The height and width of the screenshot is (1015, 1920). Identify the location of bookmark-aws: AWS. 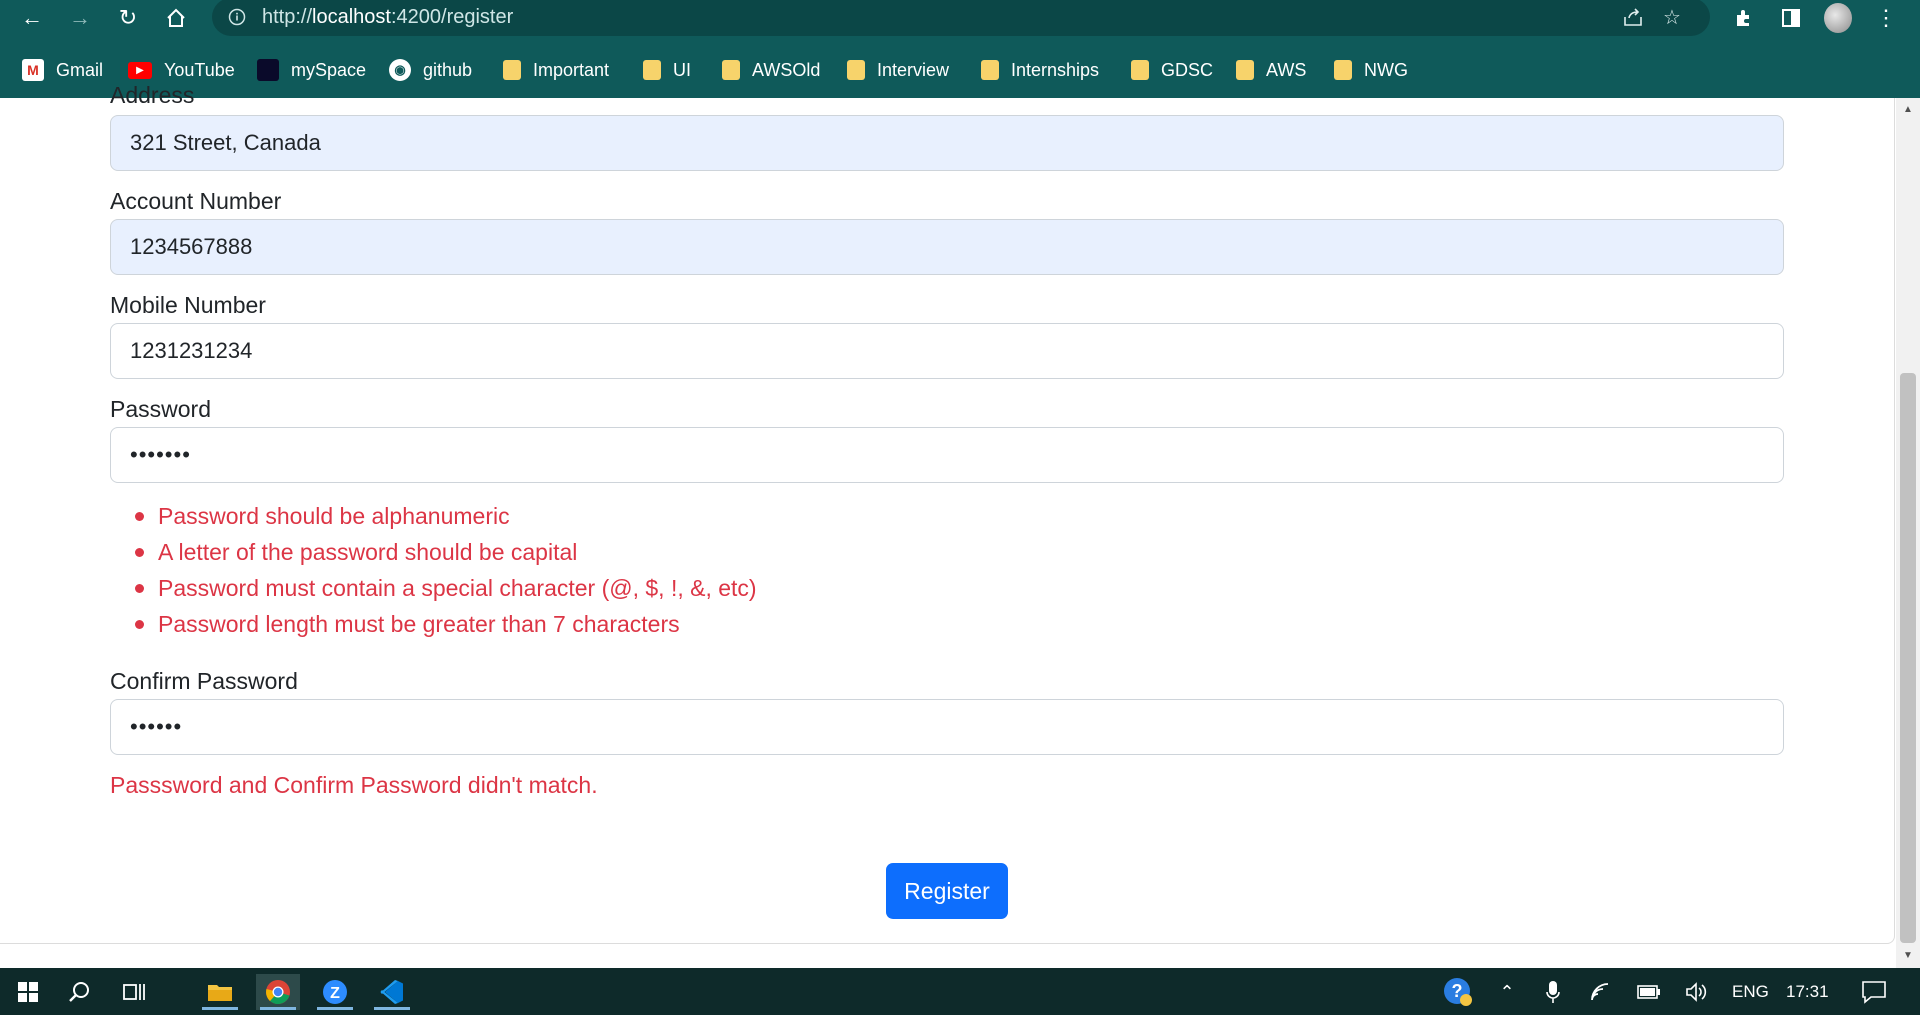
(1271, 70).